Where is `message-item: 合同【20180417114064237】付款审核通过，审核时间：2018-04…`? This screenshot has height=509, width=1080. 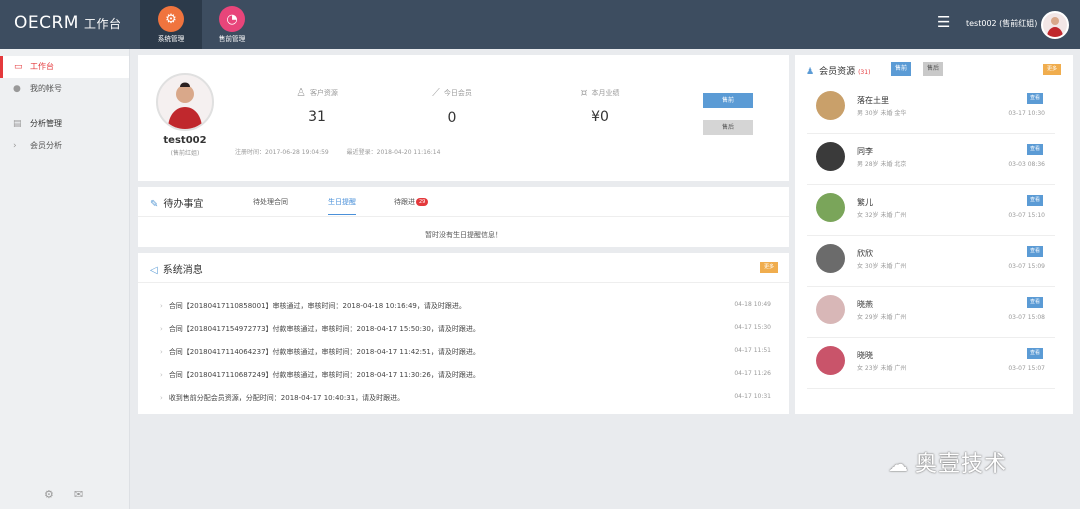 message-item: 合同【20180417114064237】付款审核通过，审核时间：2018-04… is located at coordinates (320, 352).